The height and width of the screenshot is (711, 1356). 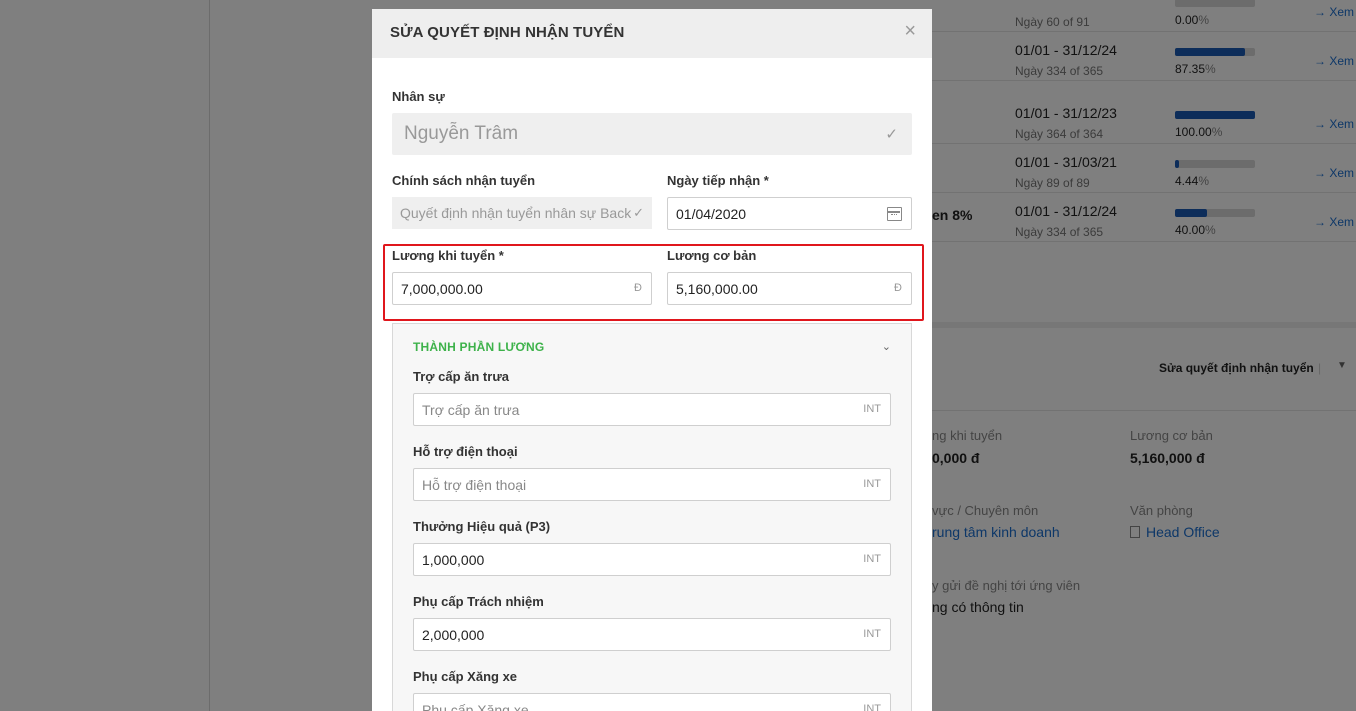 What do you see at coordinates (789, 213) in the screenshot?
I see `receive-date-input: 01/04/2020` at bounding box center [789, 213].